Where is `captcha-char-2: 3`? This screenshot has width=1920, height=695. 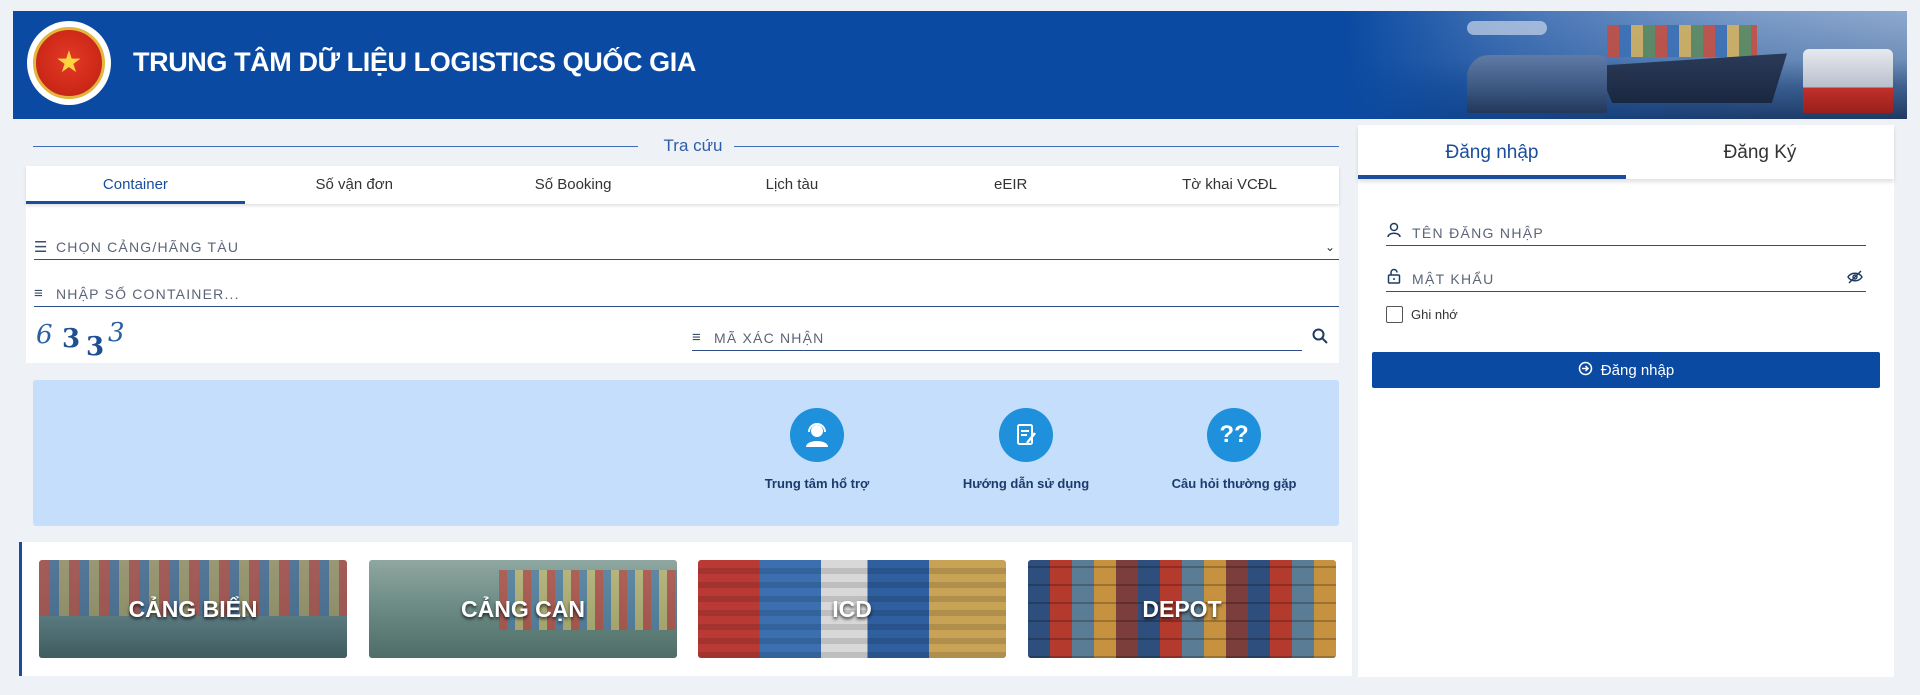
captcha-char-2: 3 is located at coordinates (71, 339).